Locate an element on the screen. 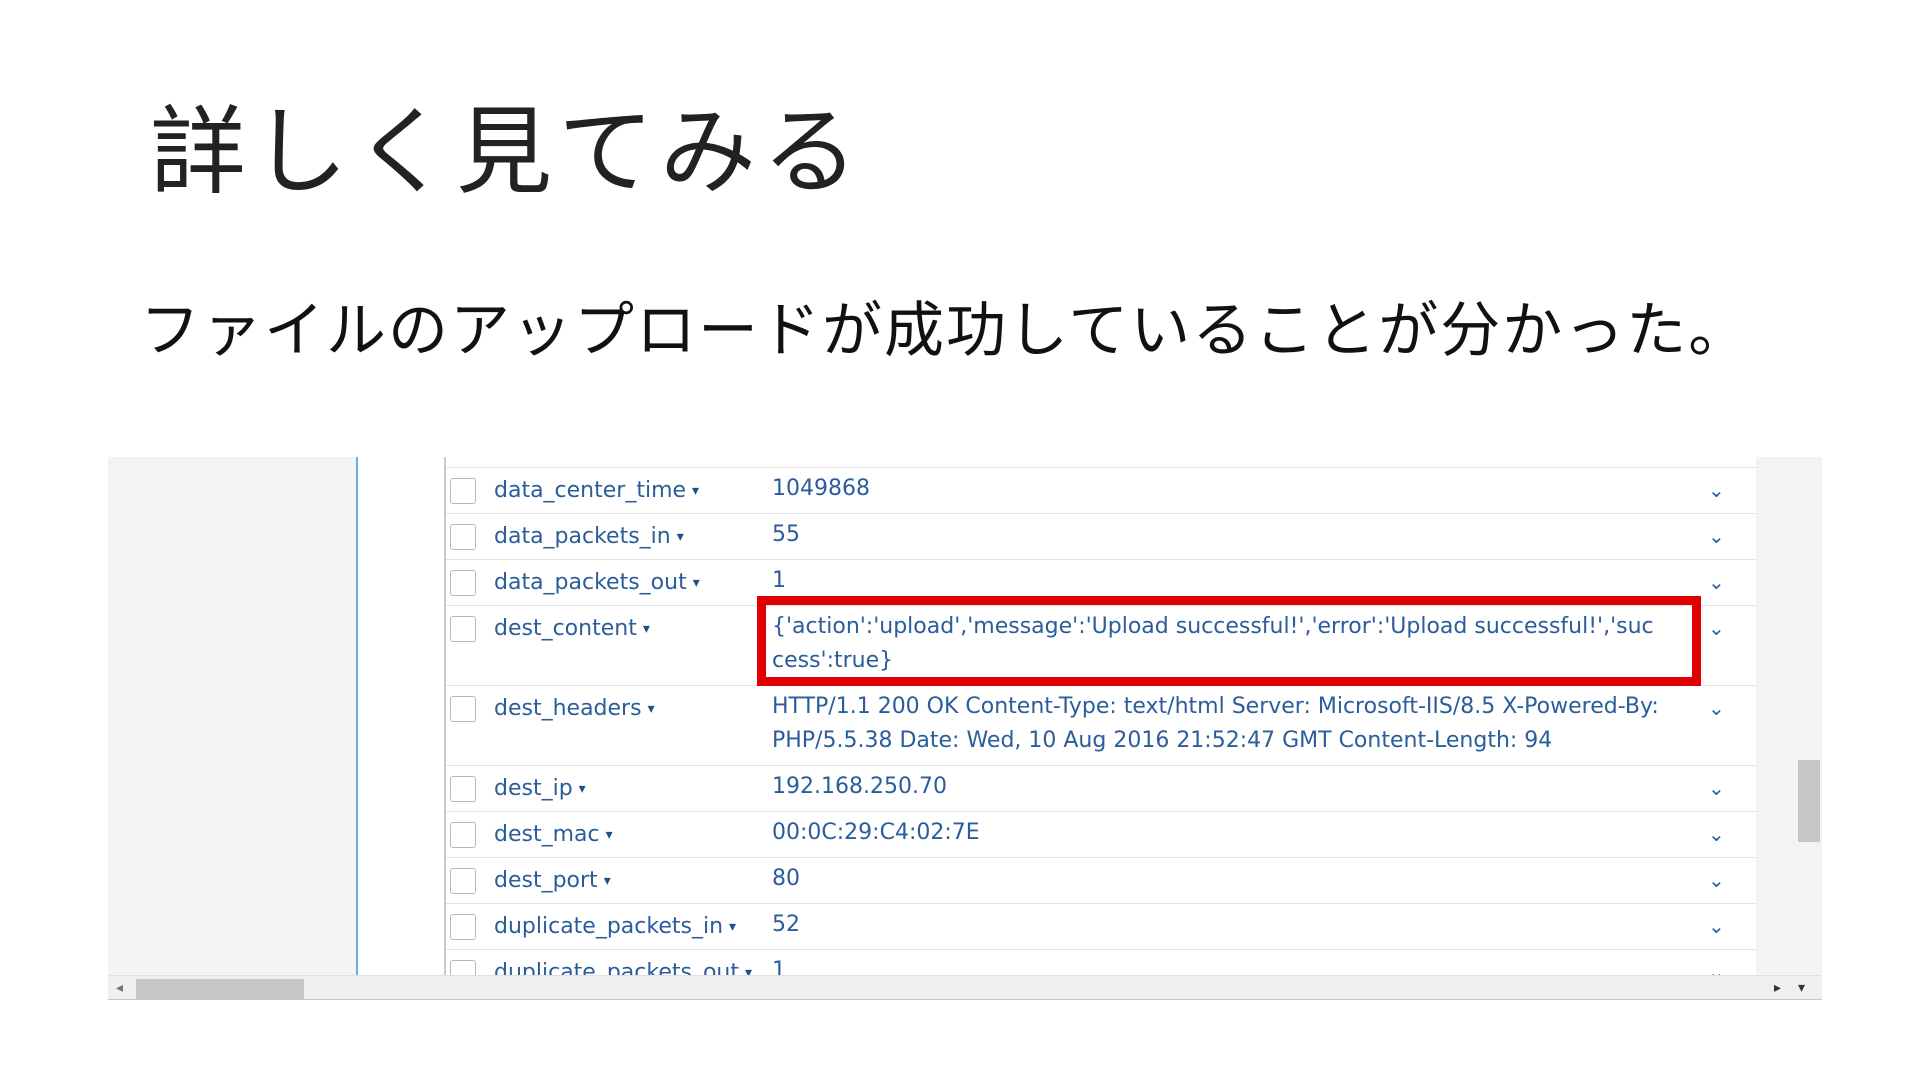  slide-subtitle: ファイルのアップロードが成功していることが分かった。 is located at coordinates (945, 331).